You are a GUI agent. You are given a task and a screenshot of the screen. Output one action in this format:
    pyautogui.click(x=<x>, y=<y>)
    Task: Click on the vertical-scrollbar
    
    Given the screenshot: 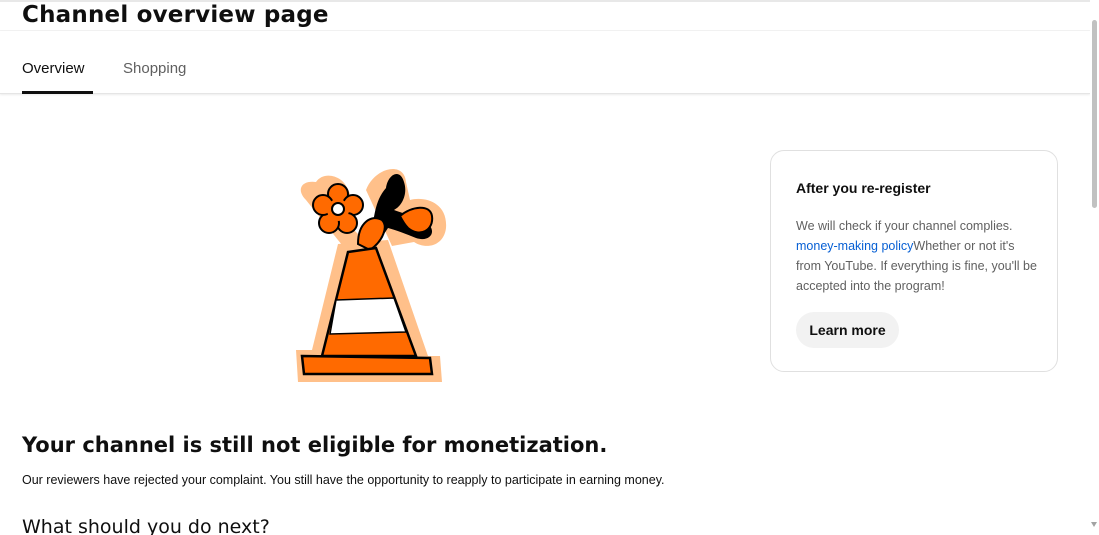 What is the action you would take?
    pyautogui.click(x=1094, y=267)
    